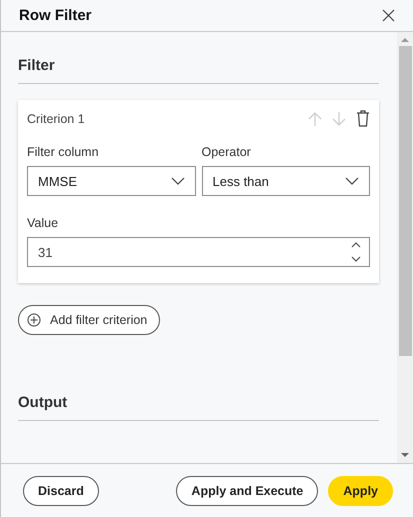  Describe the element at coordinates (198, 404) in the screenshot. I see `section-title: Output` at that location.